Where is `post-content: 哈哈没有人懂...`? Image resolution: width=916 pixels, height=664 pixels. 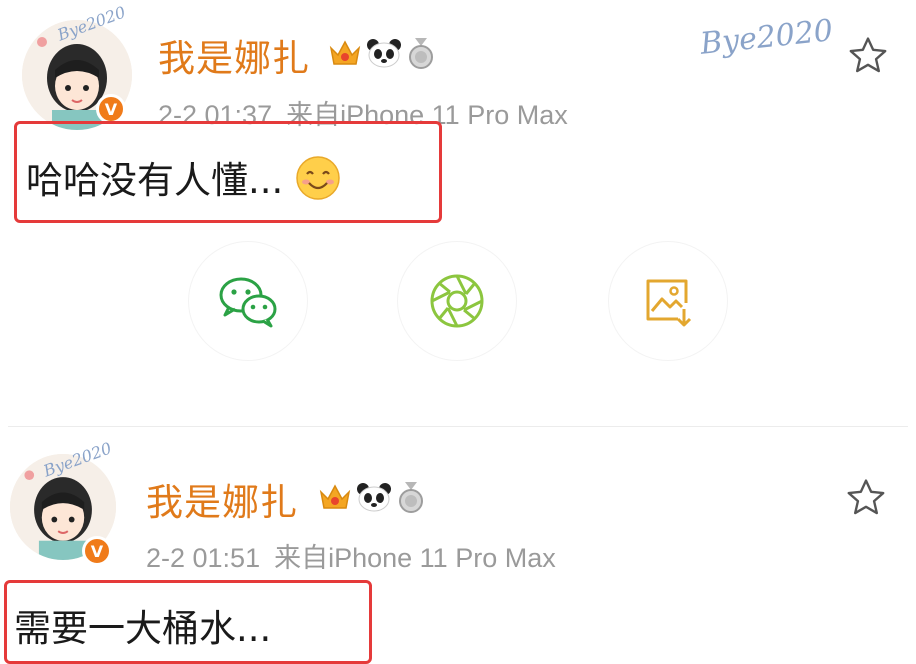 post-content: 哈哈没有人懂... is located at coordinates (183, 177).